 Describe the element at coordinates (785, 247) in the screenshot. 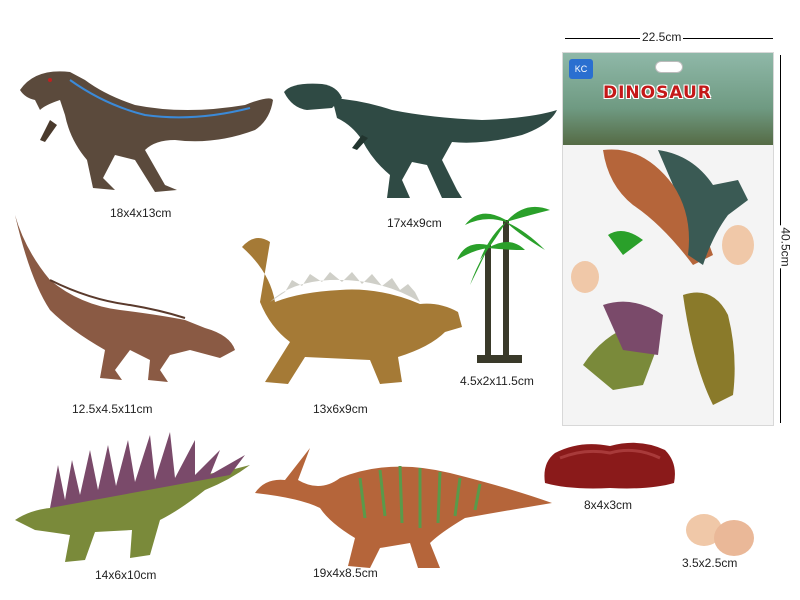

I see `package-height-label: 40.5cm` at that location.